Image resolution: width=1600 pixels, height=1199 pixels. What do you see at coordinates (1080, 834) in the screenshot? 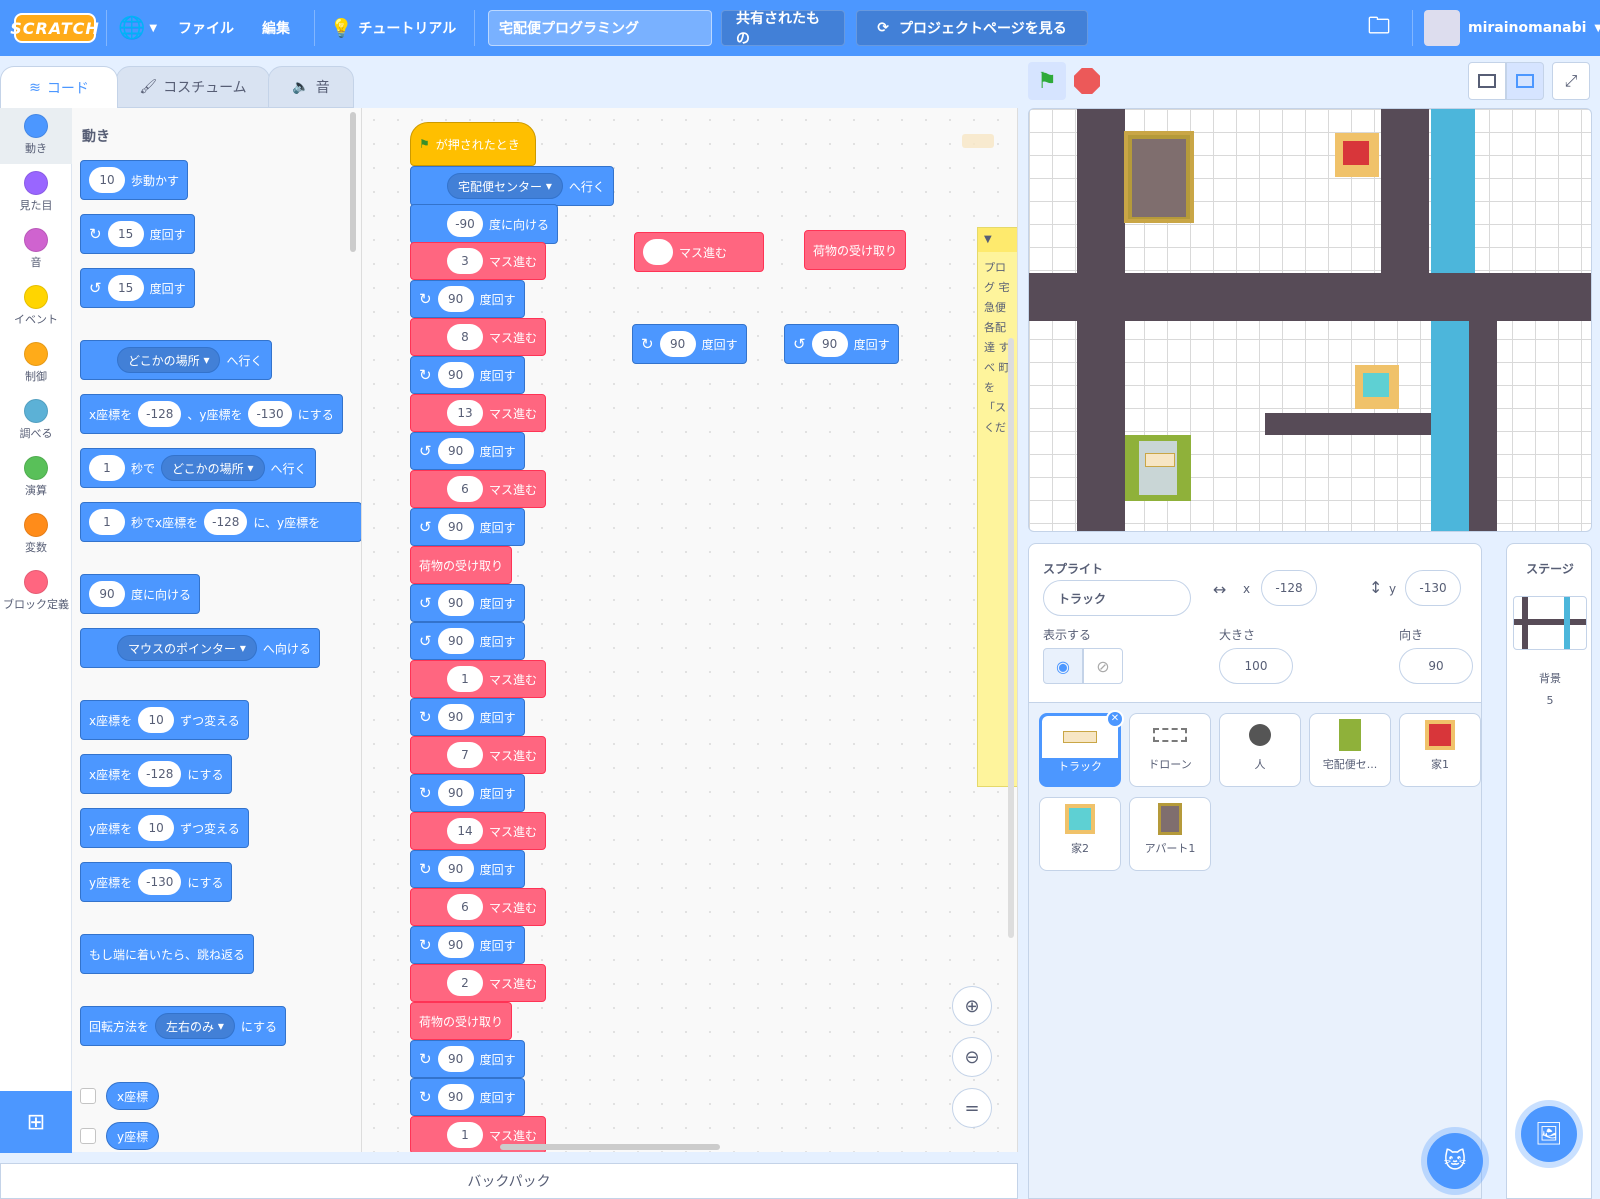
I see `sprite-house2: 家2` at bounding box center [1080, 834].